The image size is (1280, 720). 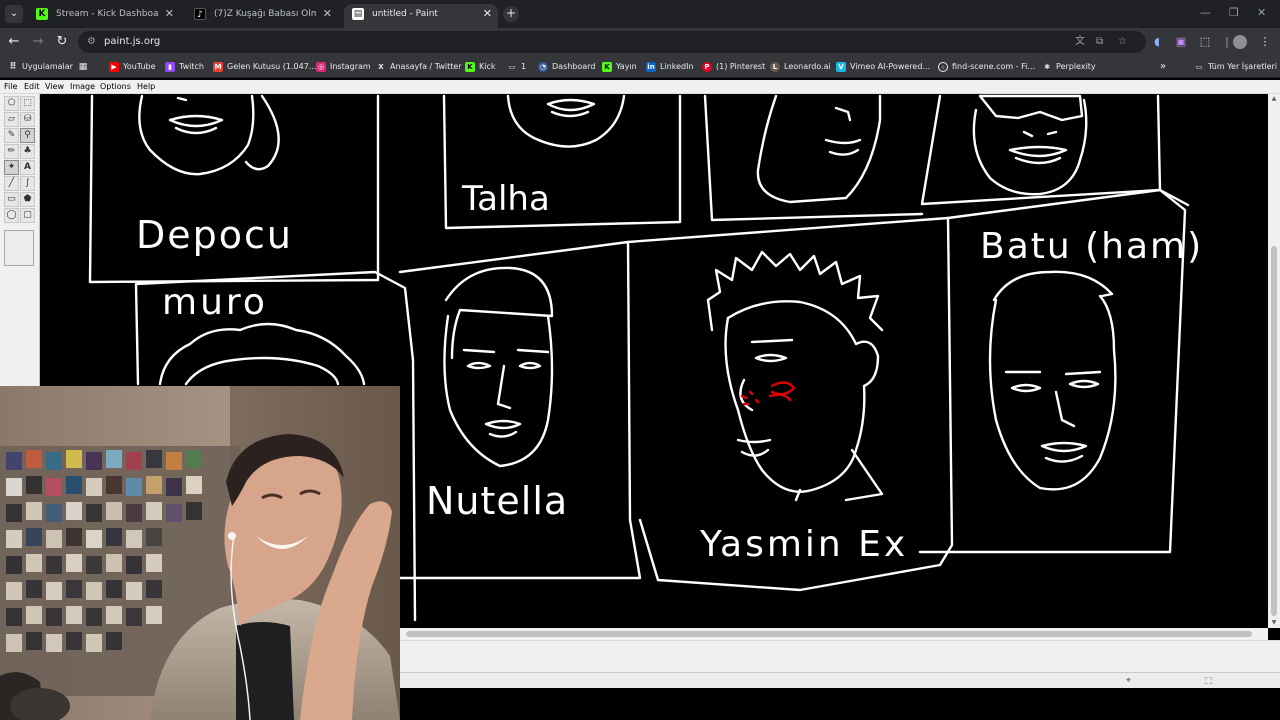 What do you see at coordinates (1240, 42) in the screenshot?
I see `profile-avatar` at bounding box center [1240, 42].